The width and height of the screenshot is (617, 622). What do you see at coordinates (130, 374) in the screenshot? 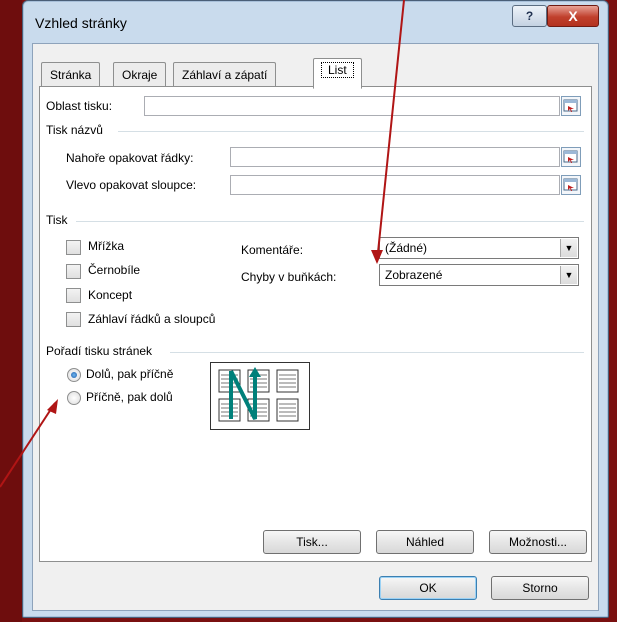
I see `down-then-over-label: Dolů, pak příčně` at bounding box center [130, 374].